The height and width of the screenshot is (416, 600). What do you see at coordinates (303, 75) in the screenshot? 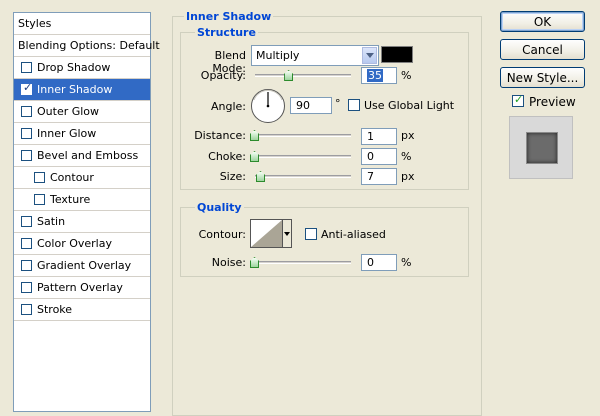
I see `opacity-slider-track` at bounding box center [303, 75].